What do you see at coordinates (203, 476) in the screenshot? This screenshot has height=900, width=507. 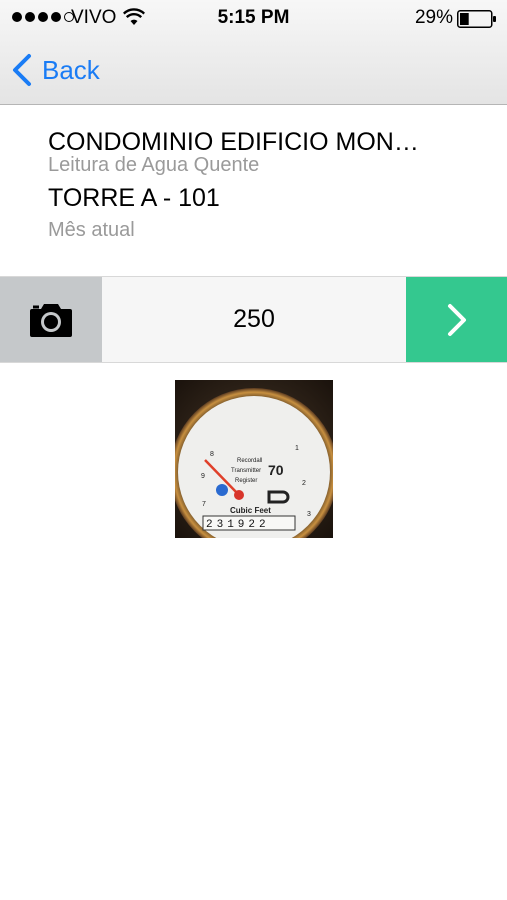 I see `svg-text: 9` at bounding box center [203, 476].